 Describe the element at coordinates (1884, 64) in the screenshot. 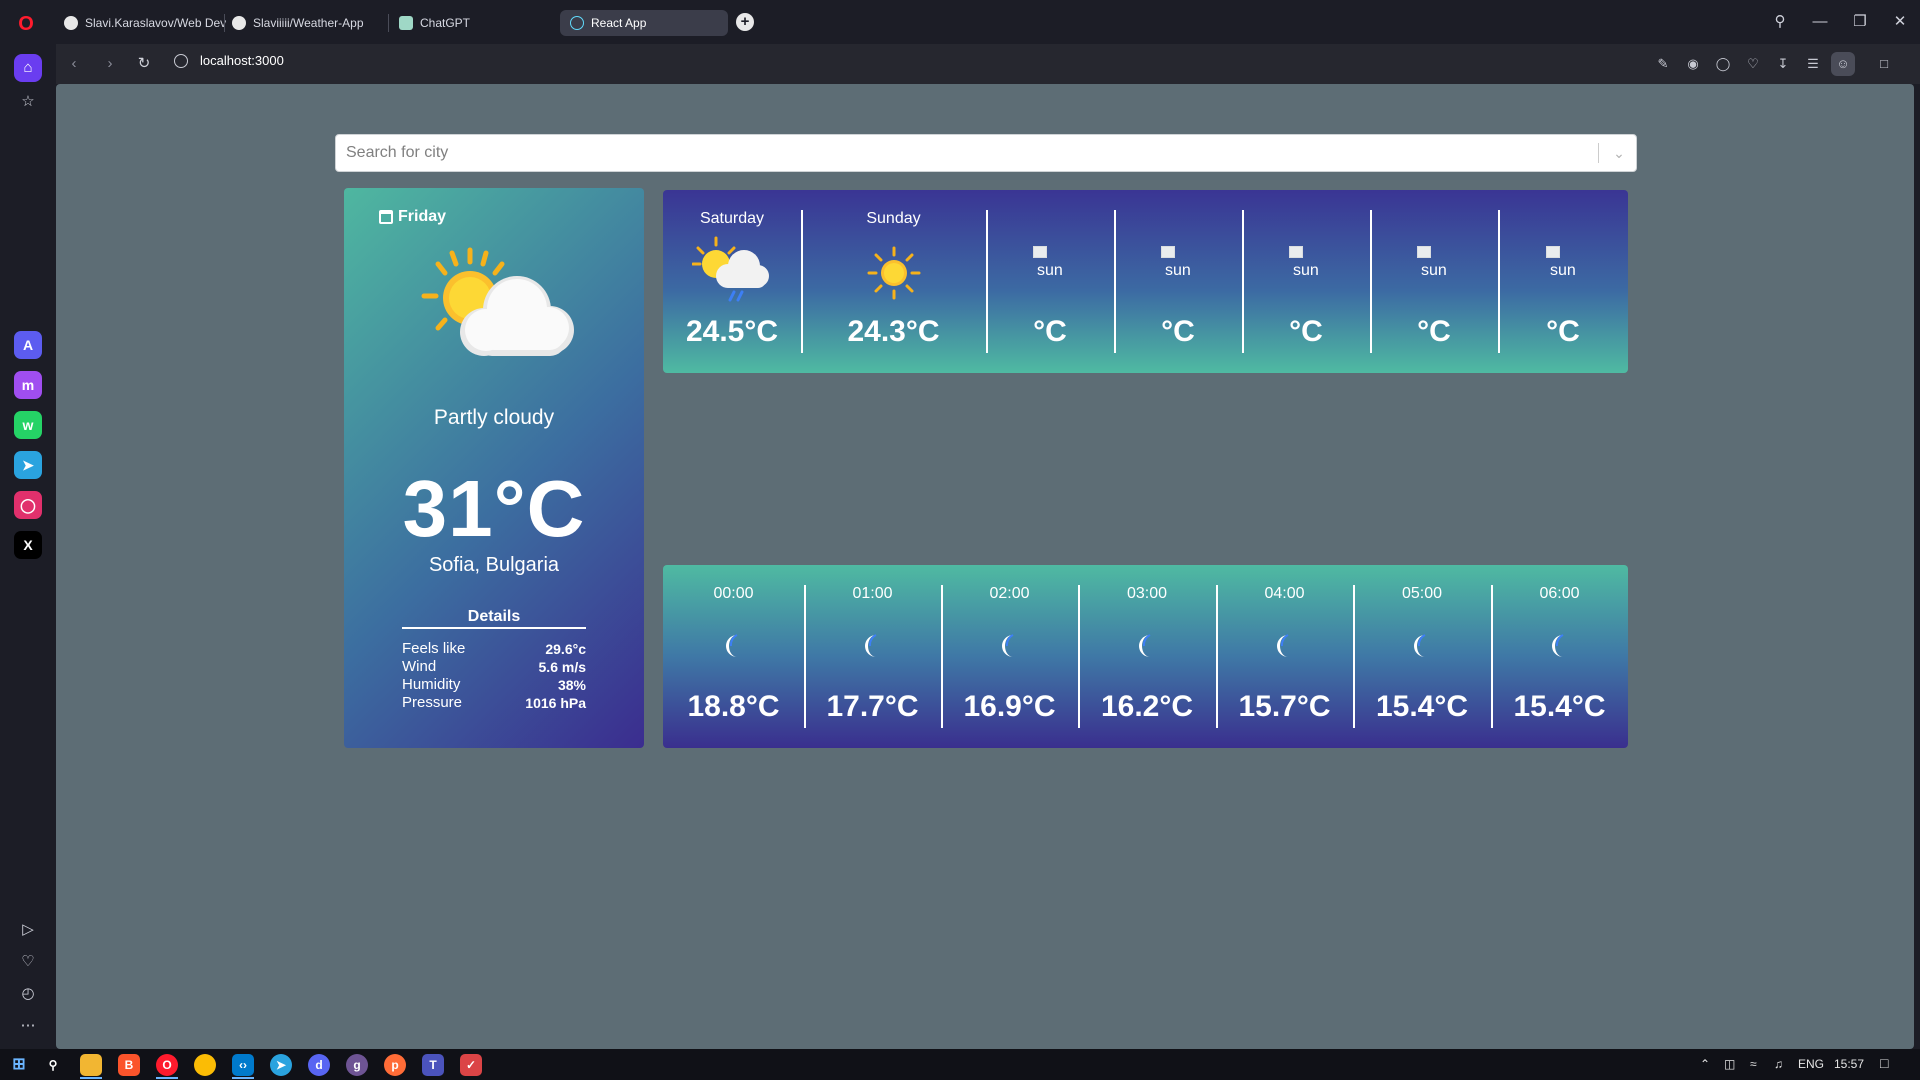

I see `cube-icon: □` at that location.